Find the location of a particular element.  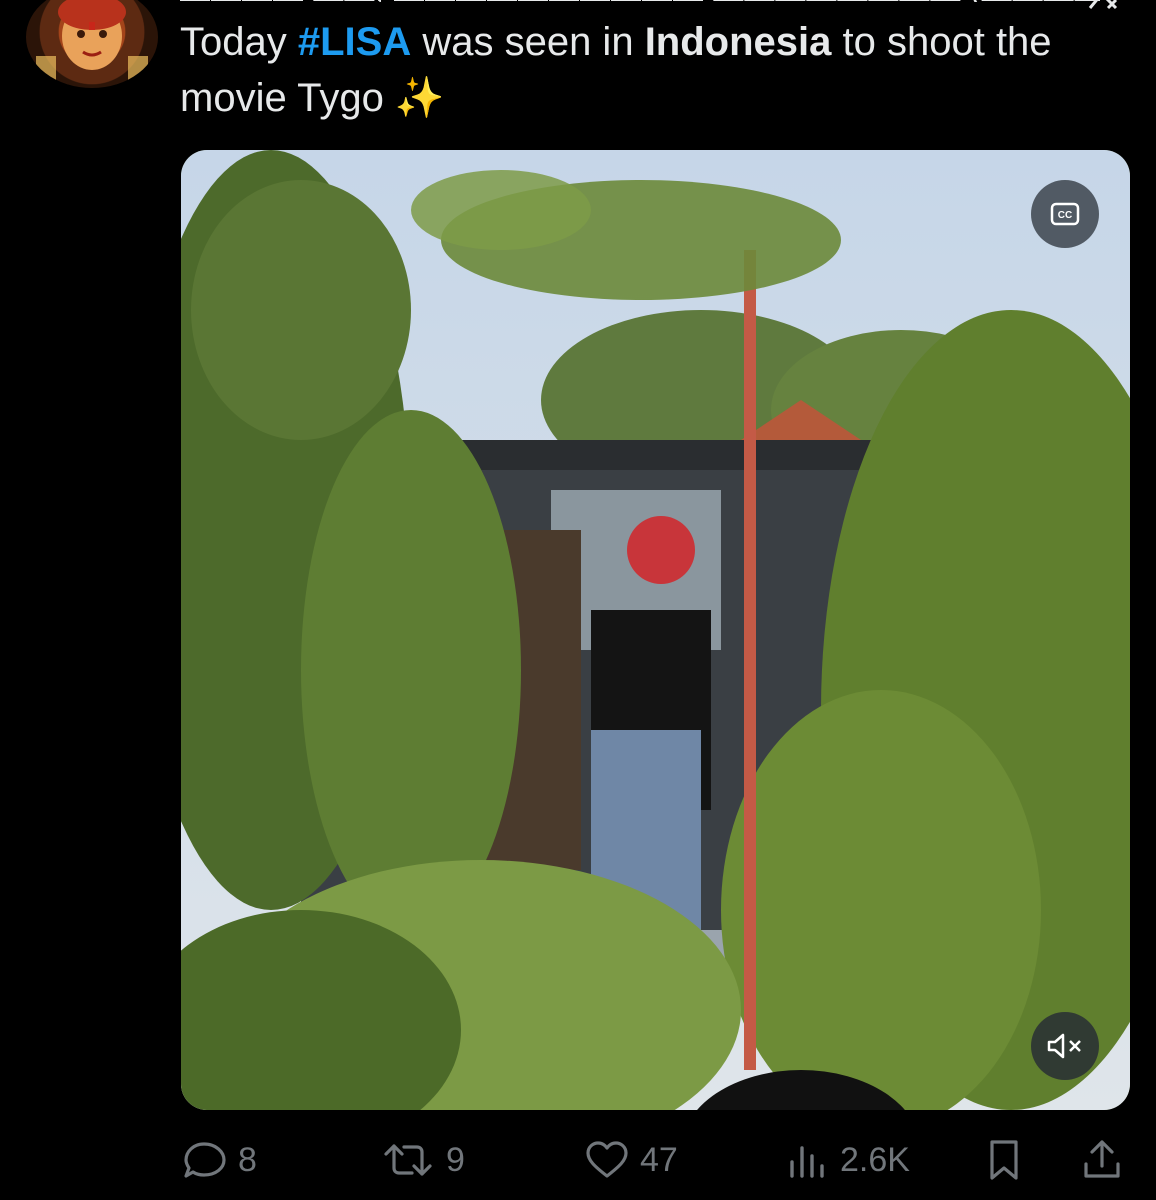

repost-button: 9 is located at coordinates (422, 1160).